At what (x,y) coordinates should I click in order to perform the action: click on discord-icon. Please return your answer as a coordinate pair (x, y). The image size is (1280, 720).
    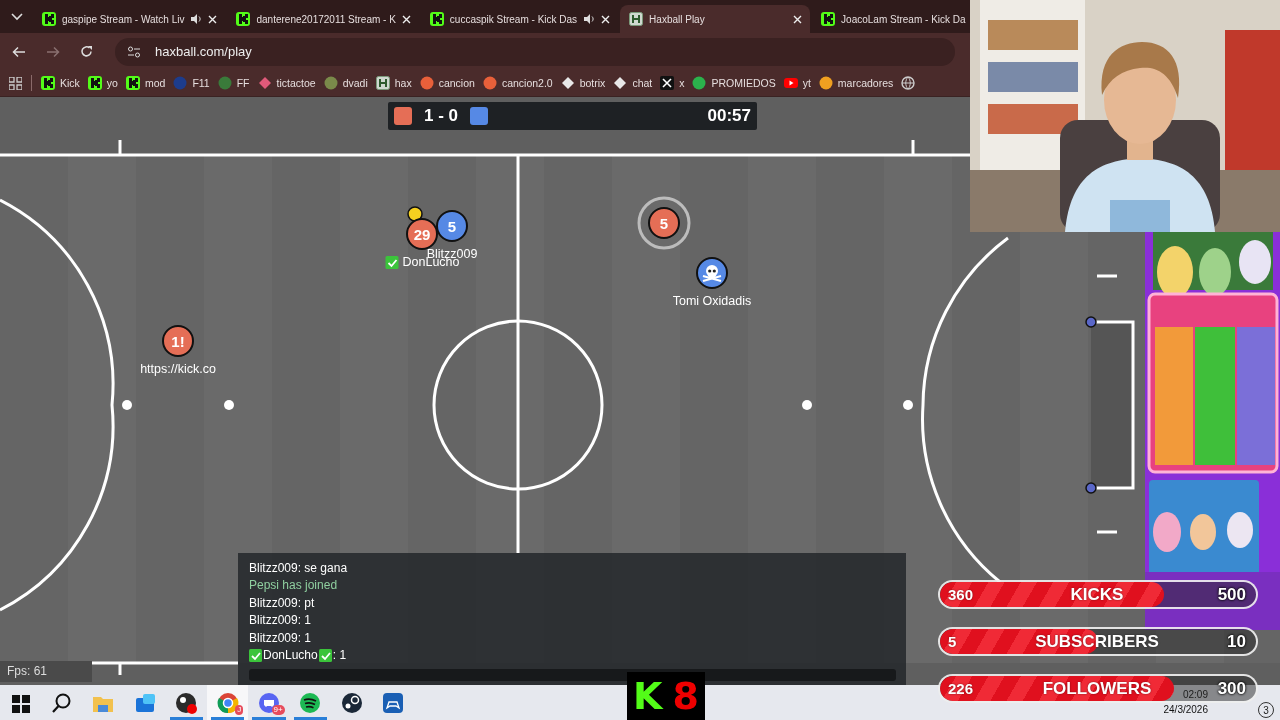
    Looking at the image, I should click on (269, 702).